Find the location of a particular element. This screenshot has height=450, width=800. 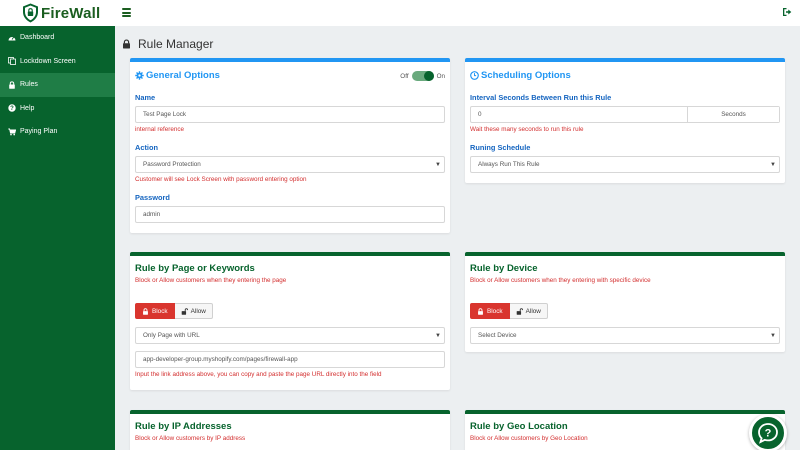

enable-toggle is located at coordinates (422, 76).